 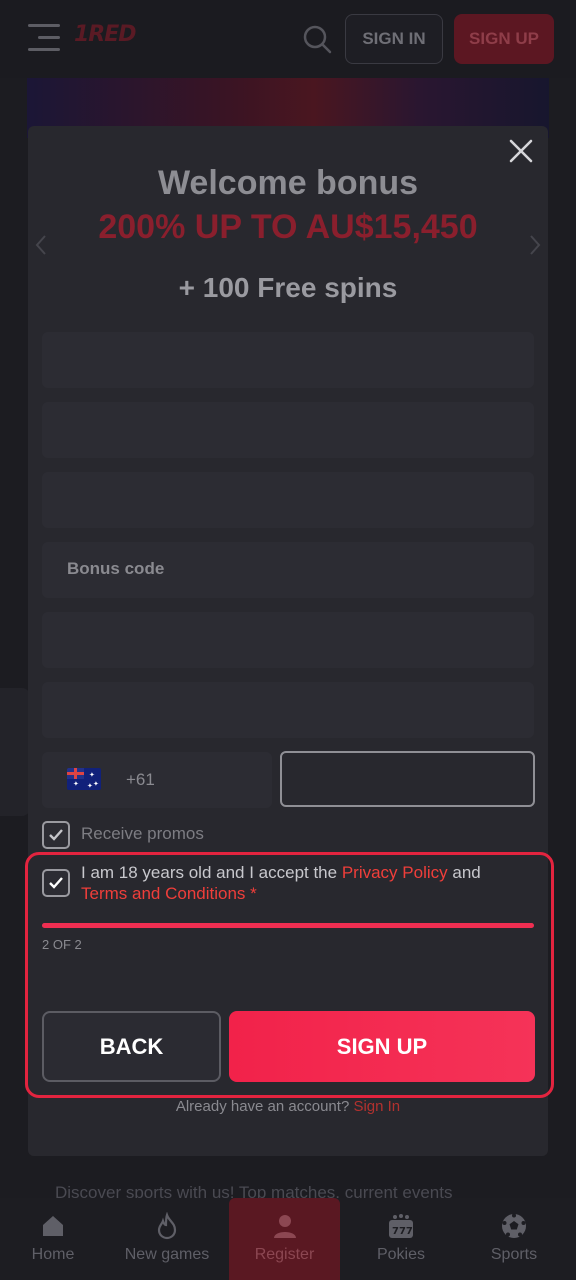 I want to click on dial-code: +61, so click(x=140, y=779).